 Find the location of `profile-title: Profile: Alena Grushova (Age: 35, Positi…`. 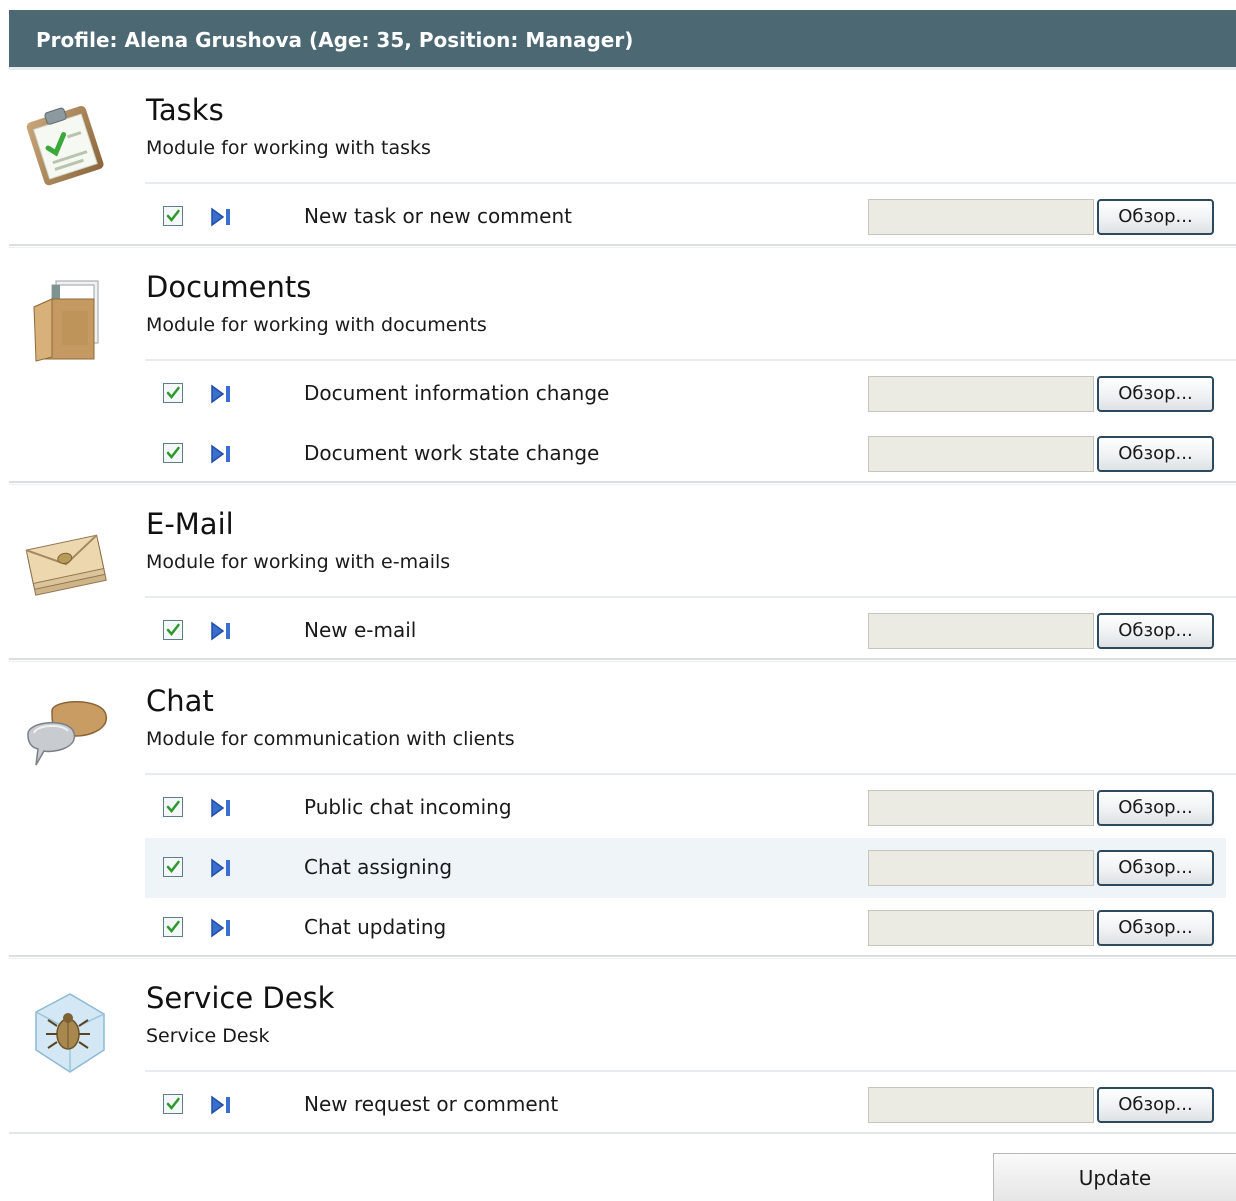

profile-title: Profile: Alena Grushova (Age: 35, Positi… is located at coordinates (335, 40).